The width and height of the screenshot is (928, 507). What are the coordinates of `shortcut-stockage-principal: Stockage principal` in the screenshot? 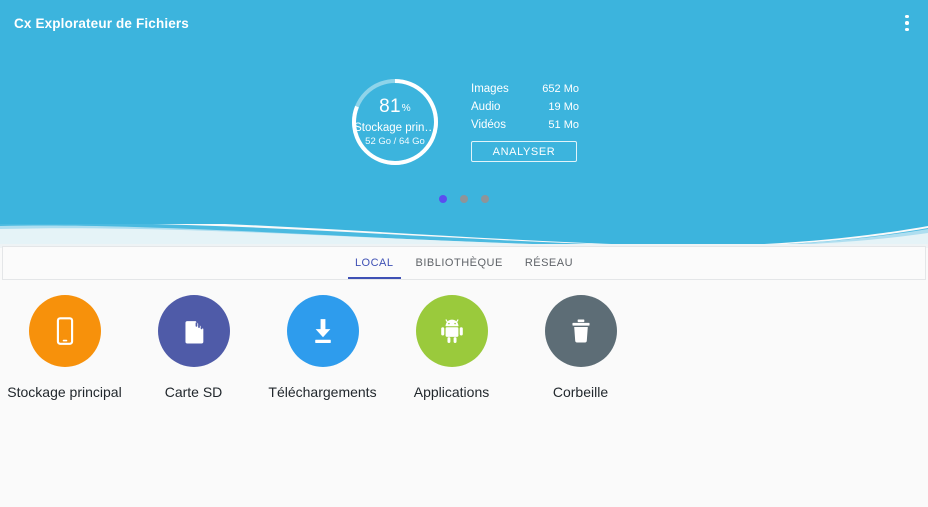 It's located at (64, 347).